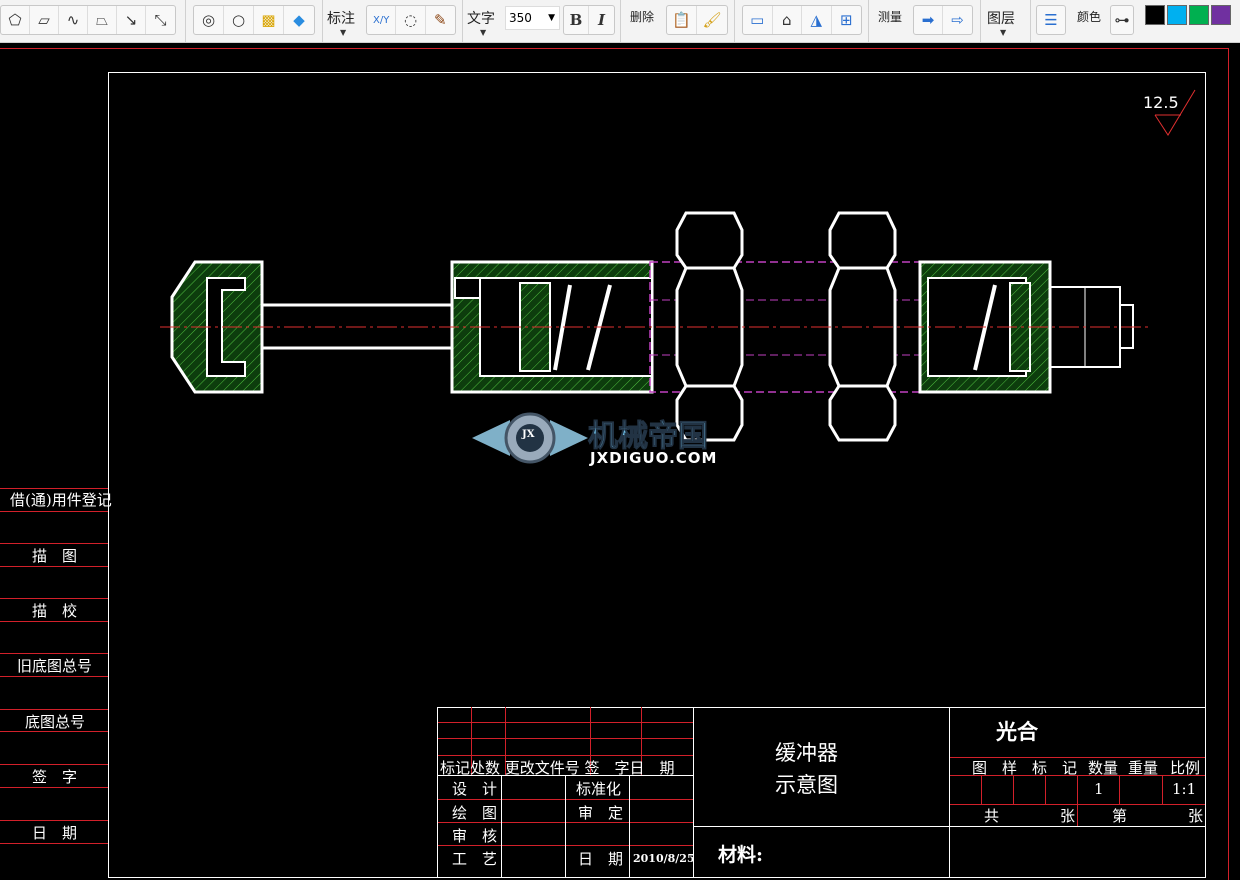 The width and height of the screenshot is (1240, 880). What do you see at coordinates (557, 768) in the screenshot?
I see `revision-header: 标记处数 更改文件号 签 字日 期` at bounding box center [557, 768].